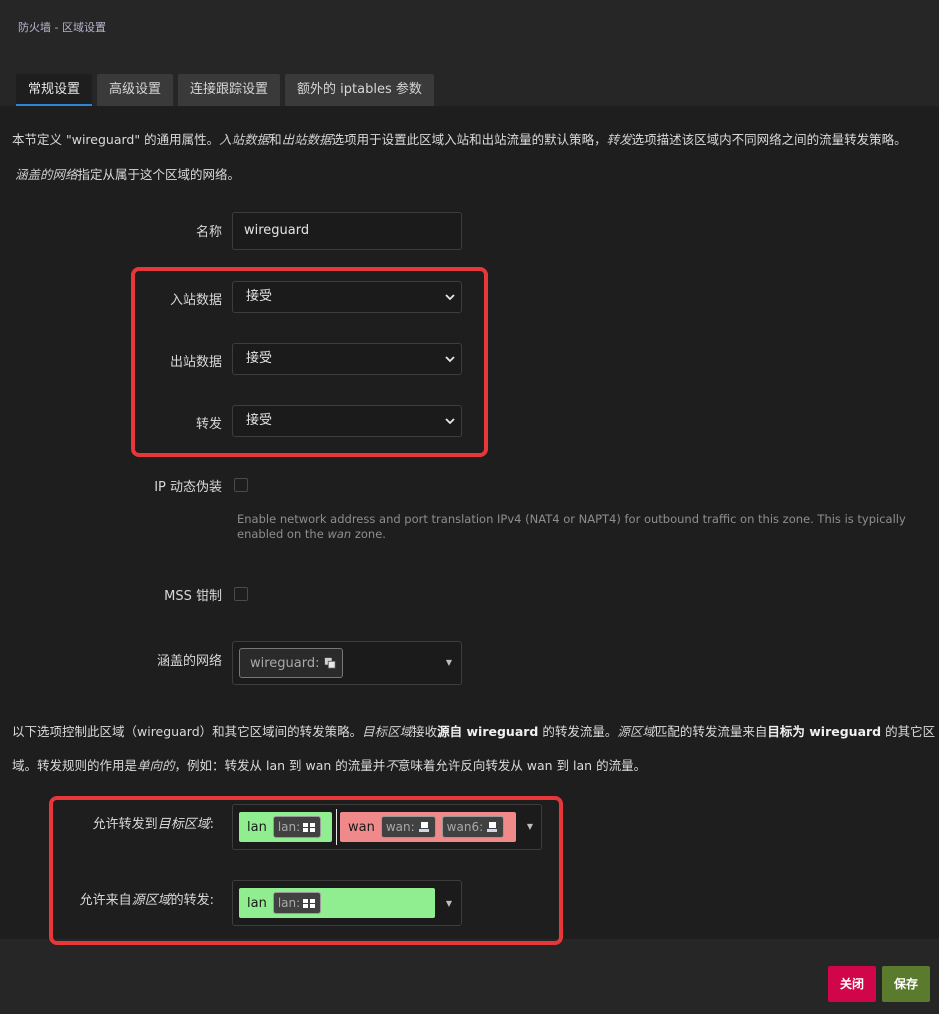 The width and height of the screenshot is (939, 1014). I want to click on zone-name: wan, so click(361, 827).